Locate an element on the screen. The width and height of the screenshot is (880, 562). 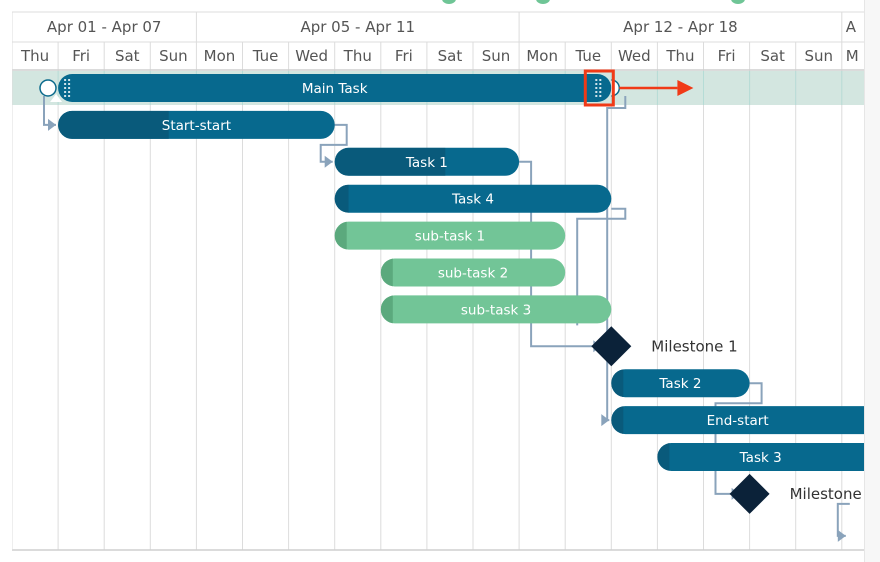
task-label: Task 3 is located at coordinates (760, 458).